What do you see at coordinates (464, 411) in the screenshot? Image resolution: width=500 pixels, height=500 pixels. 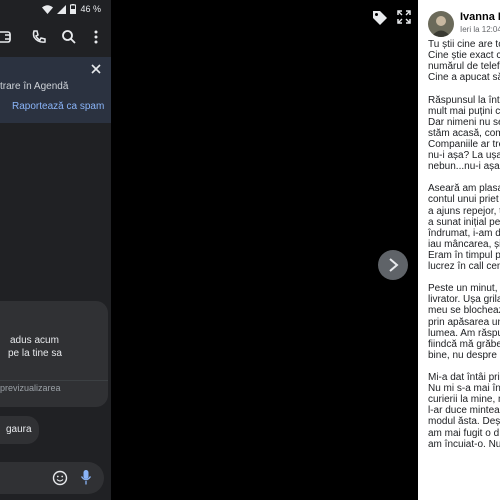 I see `post-text-line: l-ar duce mintea` at bounding box center [464, 411].